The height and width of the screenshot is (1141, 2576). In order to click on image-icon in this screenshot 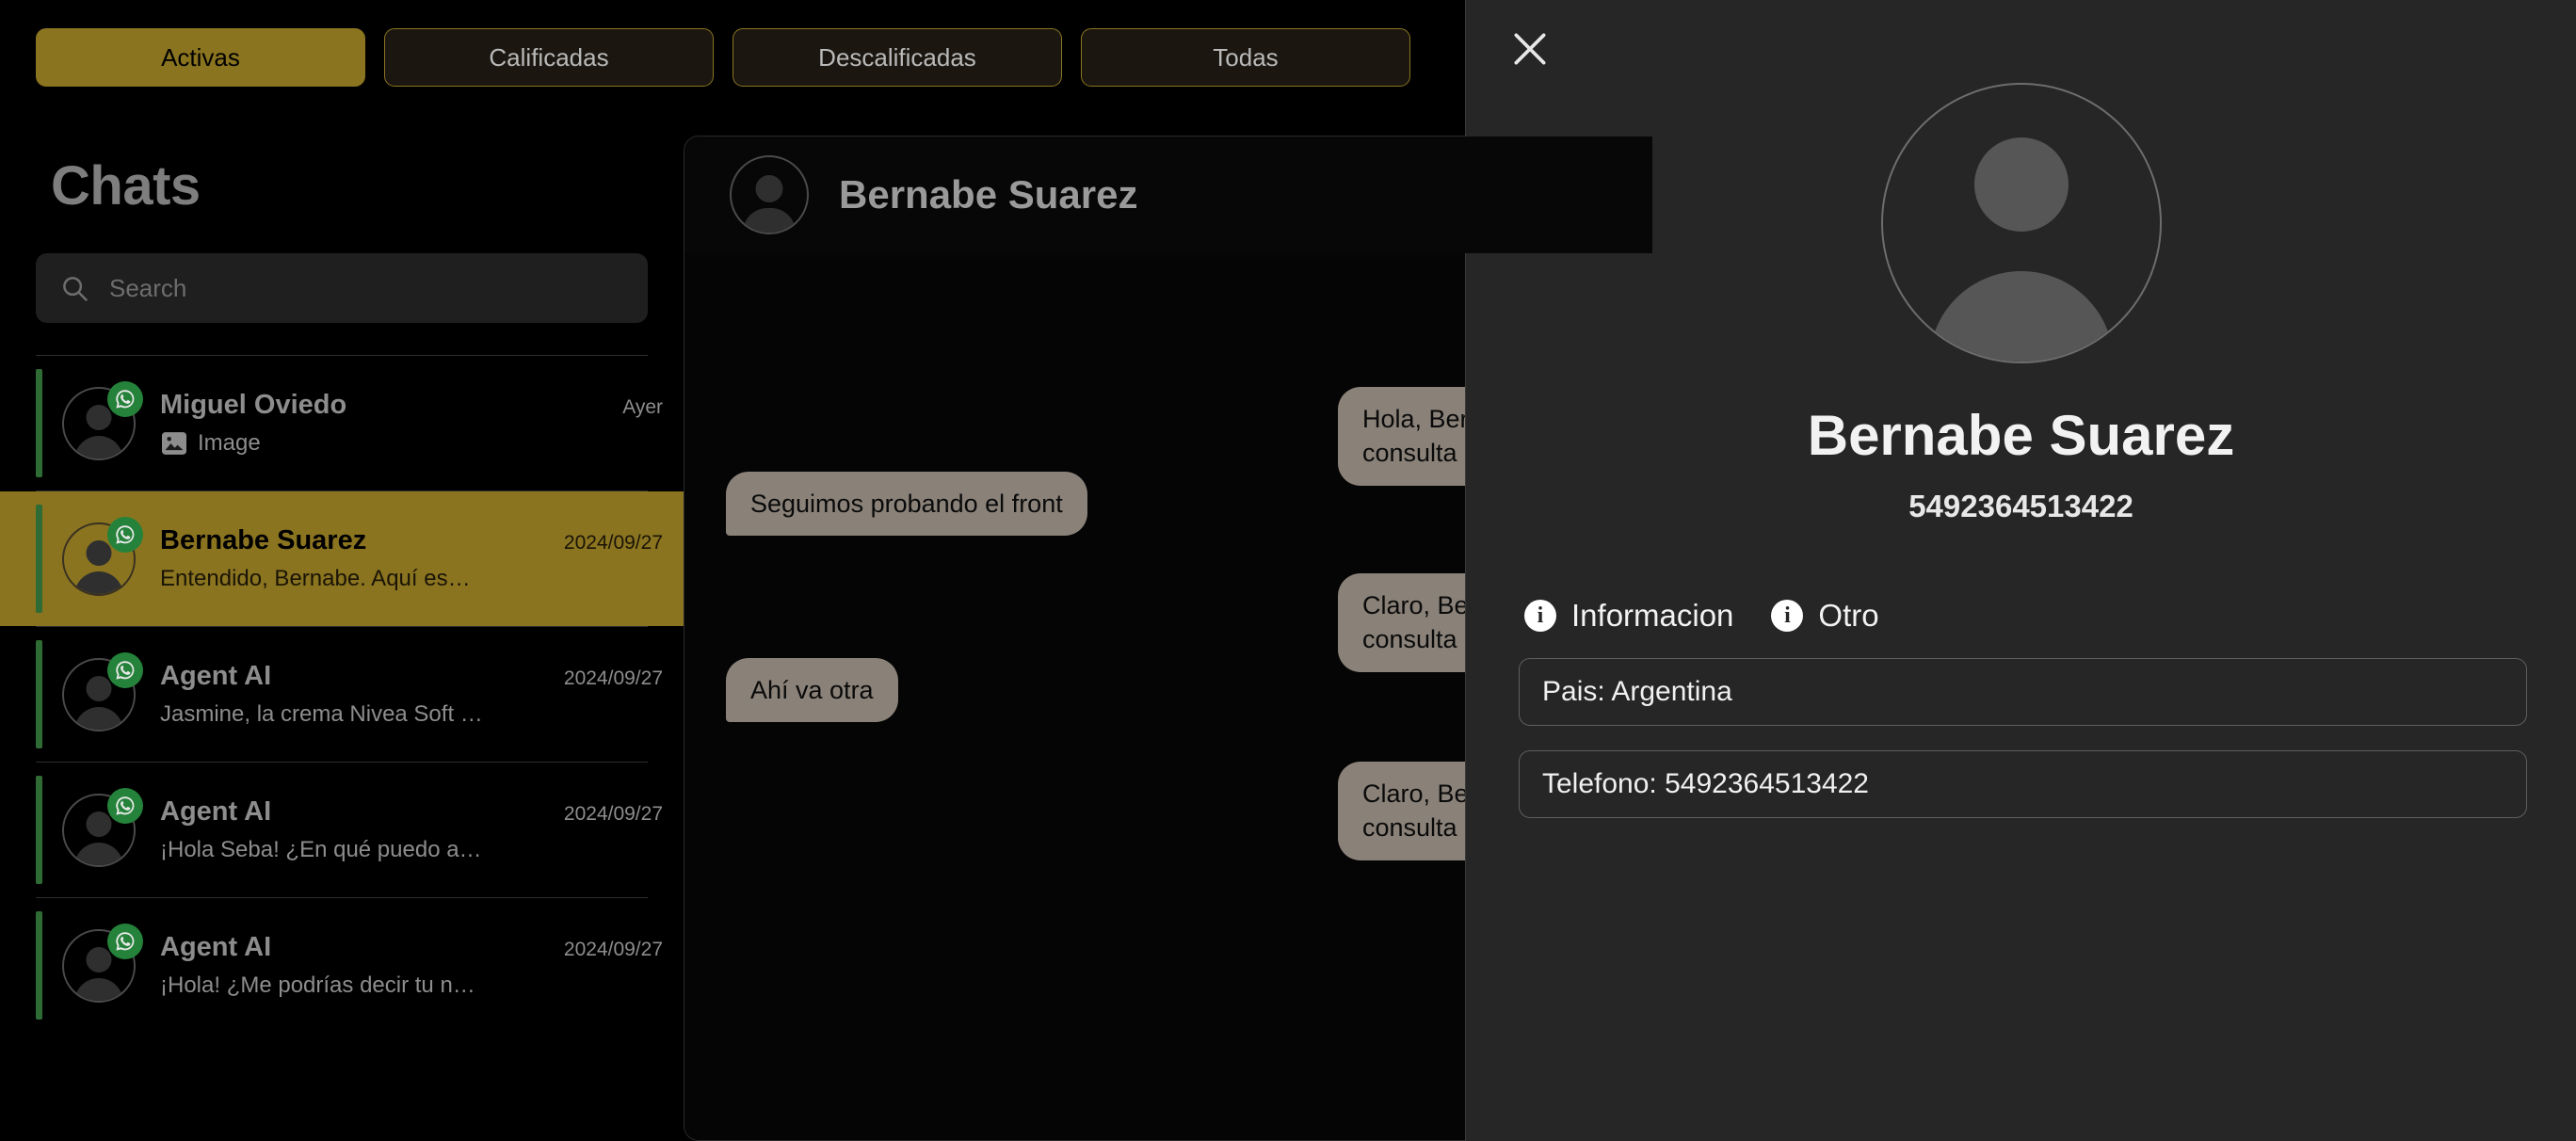, I will do `click(174, 443)`.